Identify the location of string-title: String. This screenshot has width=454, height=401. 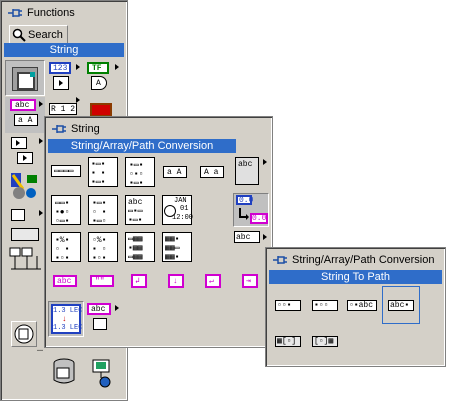
(85, 129).